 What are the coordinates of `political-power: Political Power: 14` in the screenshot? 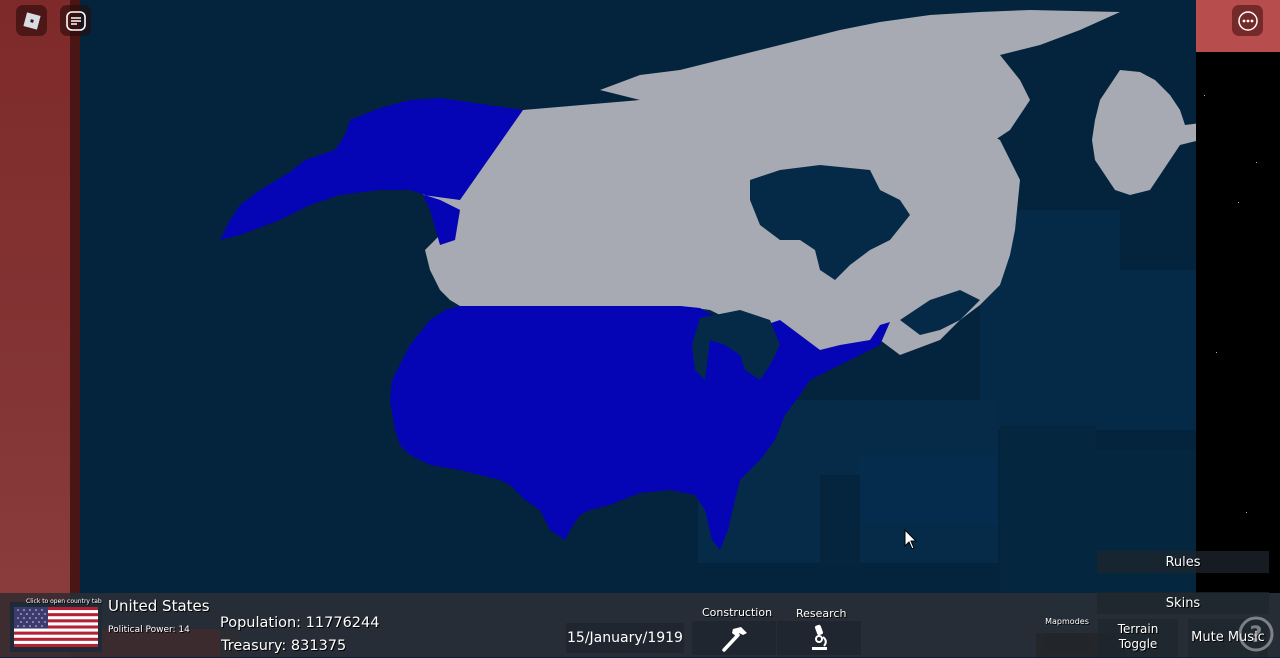 It's located at (149, 630).